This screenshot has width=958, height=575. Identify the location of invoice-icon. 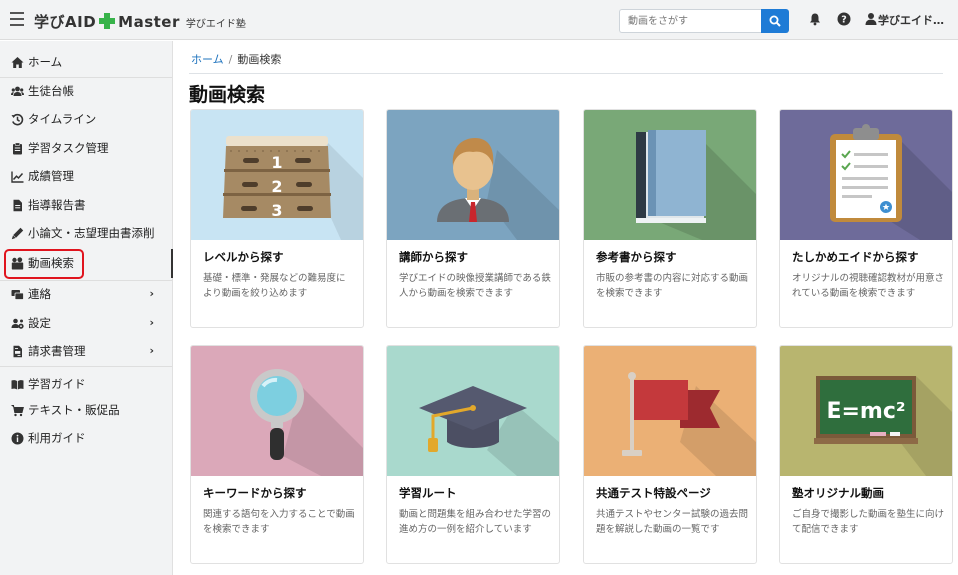
(17, 351).